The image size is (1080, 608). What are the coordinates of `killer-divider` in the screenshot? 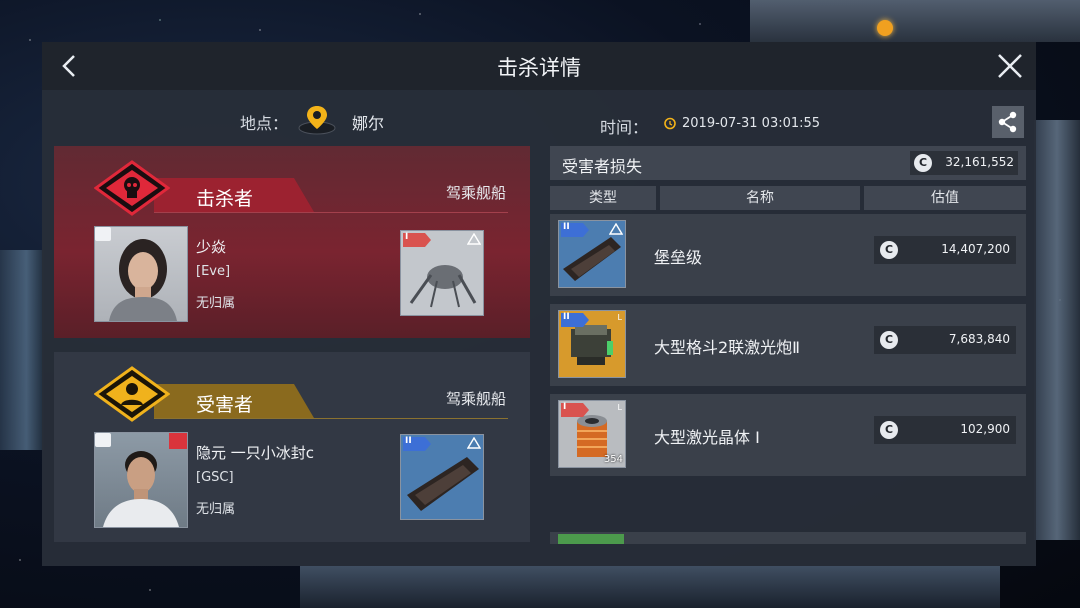 It's located at (331, 212).